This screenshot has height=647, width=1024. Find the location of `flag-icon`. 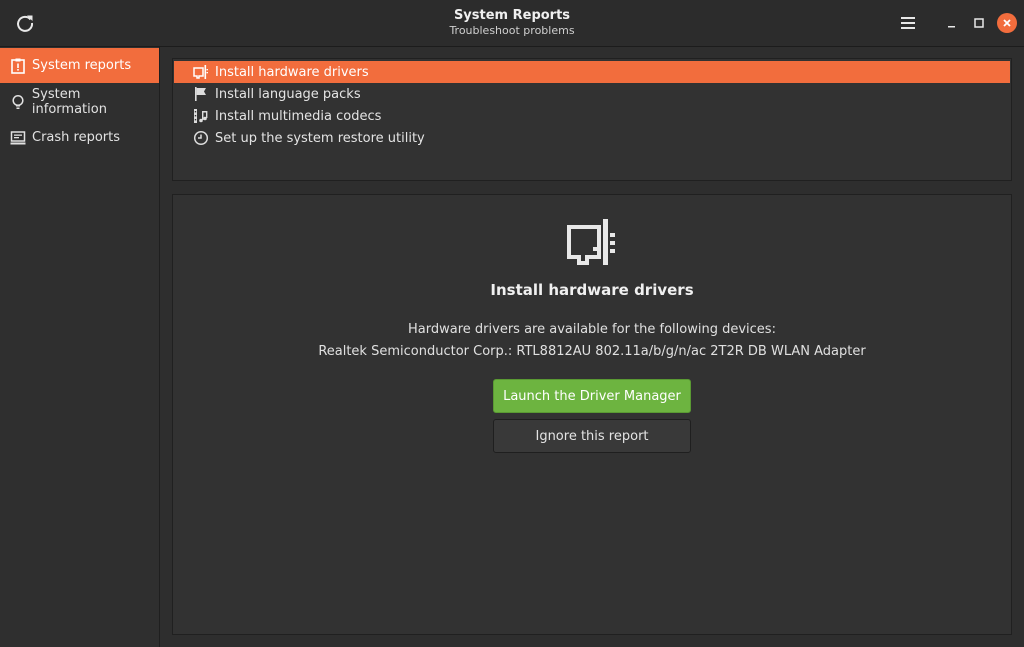

flag-icon is located at coordinates (201, 94).